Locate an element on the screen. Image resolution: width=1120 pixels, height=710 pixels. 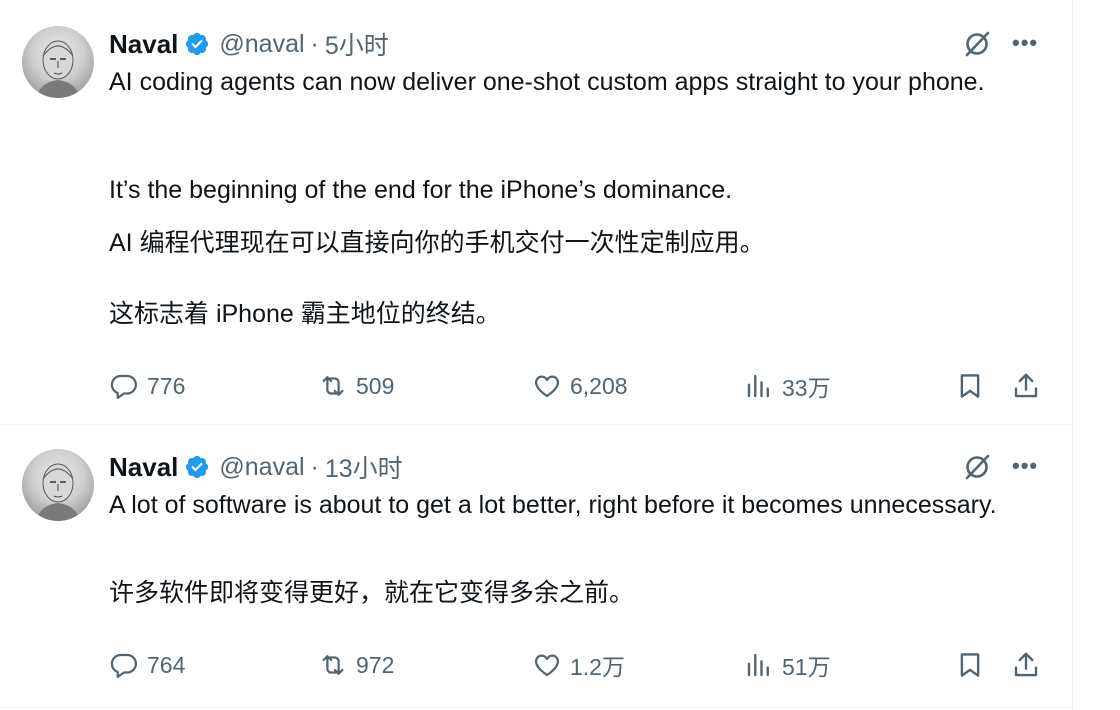
like-count: 6,208 is located at coordinates (599, 385).